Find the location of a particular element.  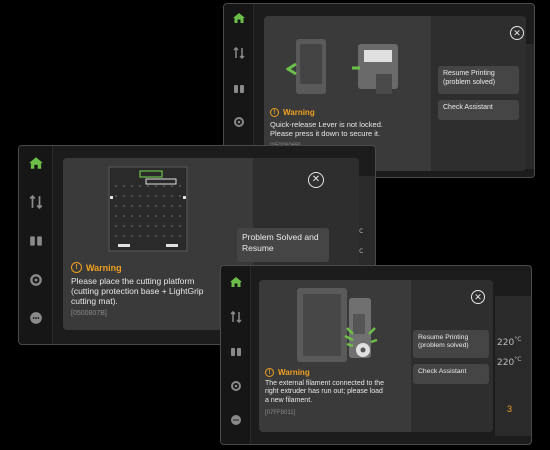

problem-solved-resume-button: Problem Solved and Resume is located at coordinates (283, 245).